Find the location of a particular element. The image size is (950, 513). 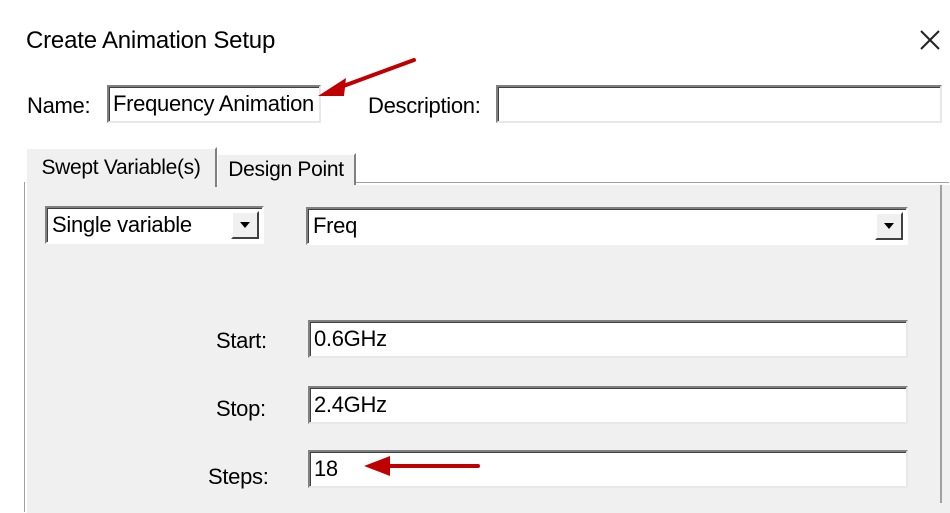

start-input is located at coordinates (608, 339).